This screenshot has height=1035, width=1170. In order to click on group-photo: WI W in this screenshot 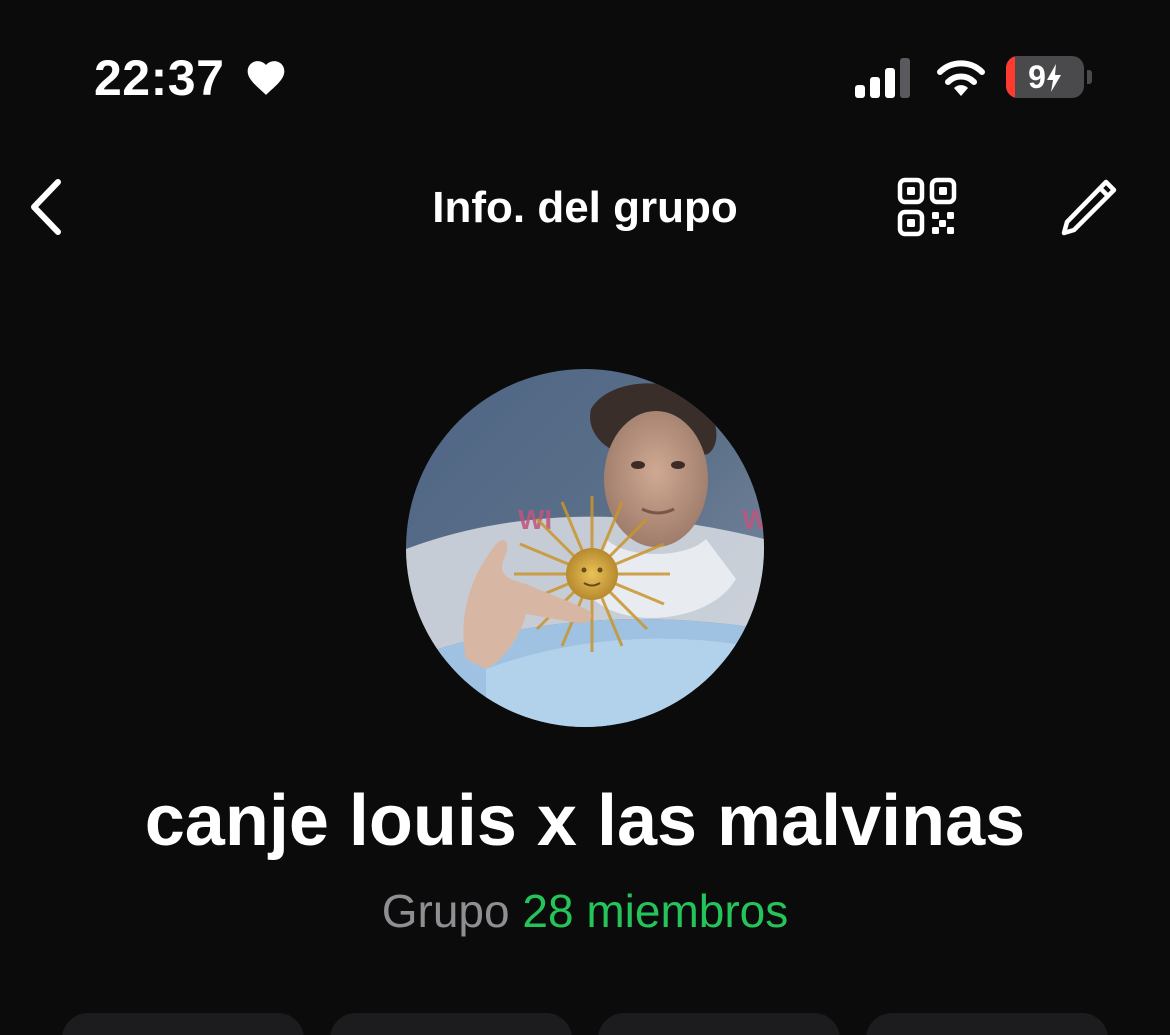, I will do `click(585, 548)`.